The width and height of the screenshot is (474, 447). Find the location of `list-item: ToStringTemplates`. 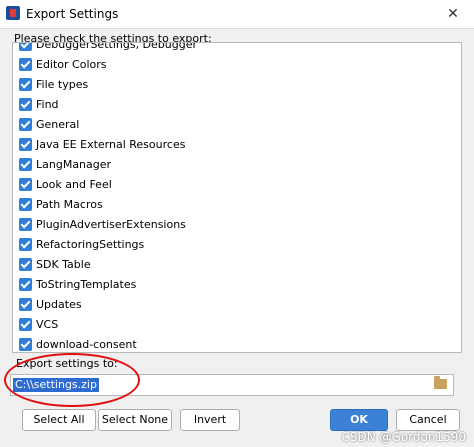

list-item: ToStringTemplates is located at coordinates (237, 285).